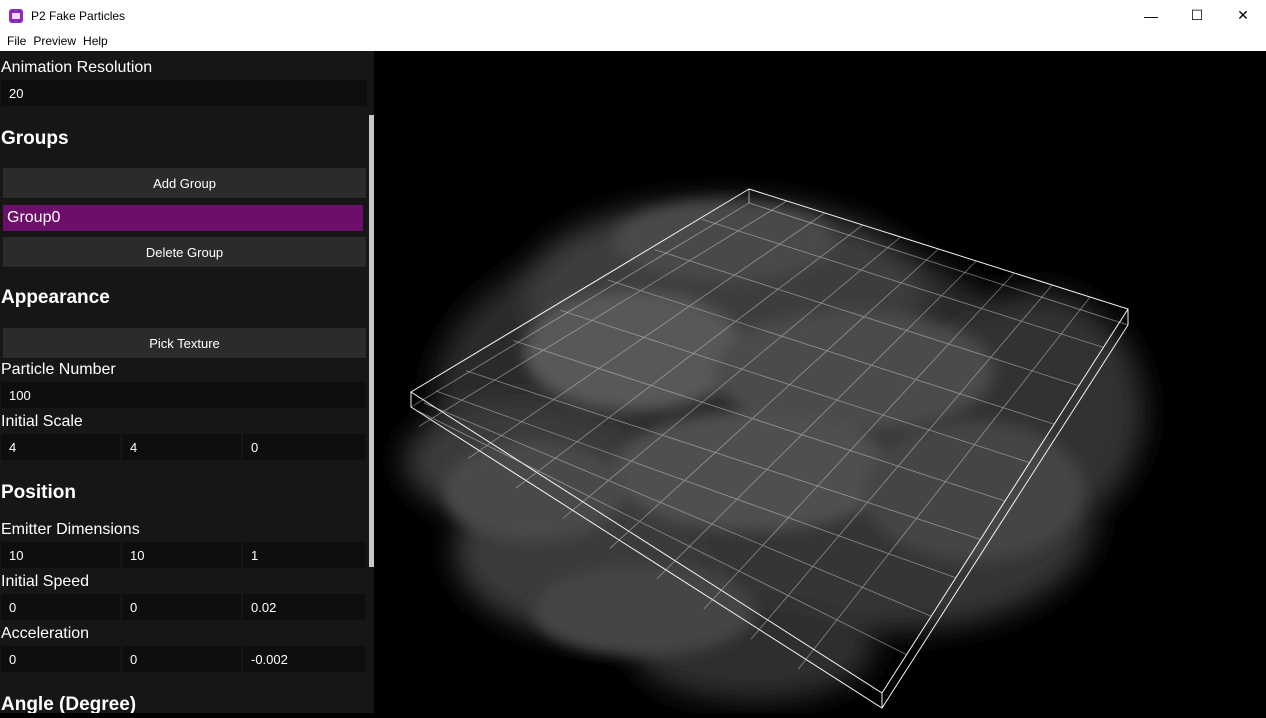 This screenshot has width=1266, height=718. What do you see at coordinates (184, 343) in the screenshot?
I see `pick-texture-button: Pick Texture` at bounding box center [184, 343].